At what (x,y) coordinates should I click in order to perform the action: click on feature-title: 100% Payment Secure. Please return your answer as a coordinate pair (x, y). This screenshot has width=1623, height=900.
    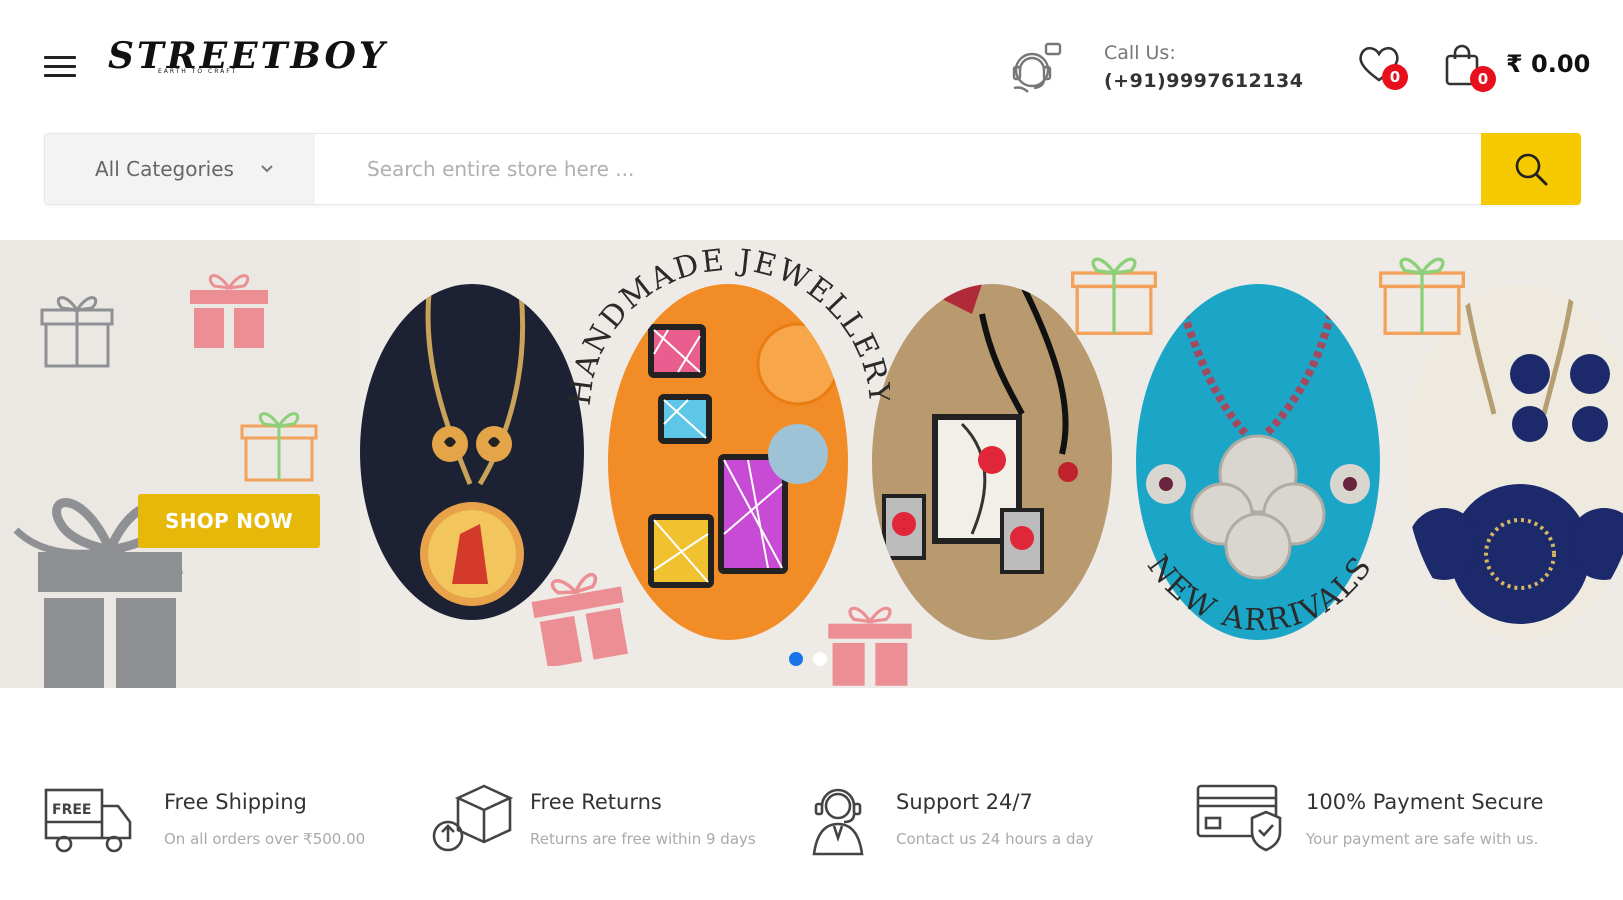
    Looking at the image, I should click on (1425, 802).